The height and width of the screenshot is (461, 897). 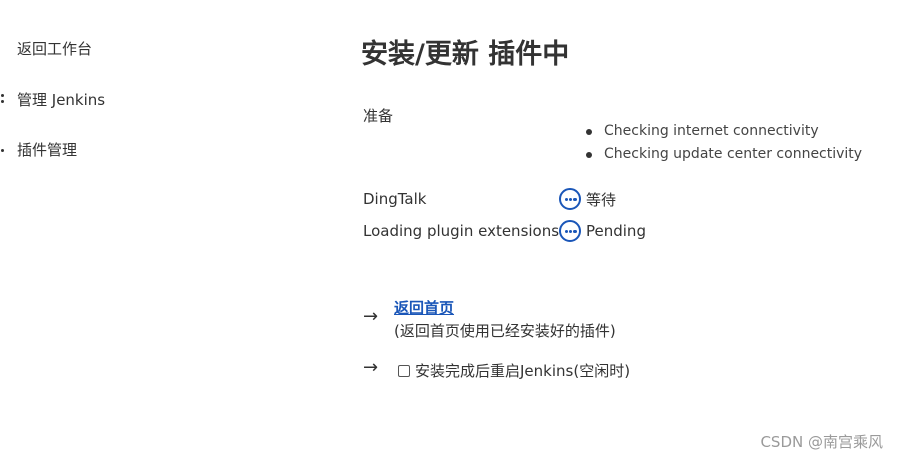 I want to click on sidebar-item-label: 返回工作台, so click(x=55, y=48).